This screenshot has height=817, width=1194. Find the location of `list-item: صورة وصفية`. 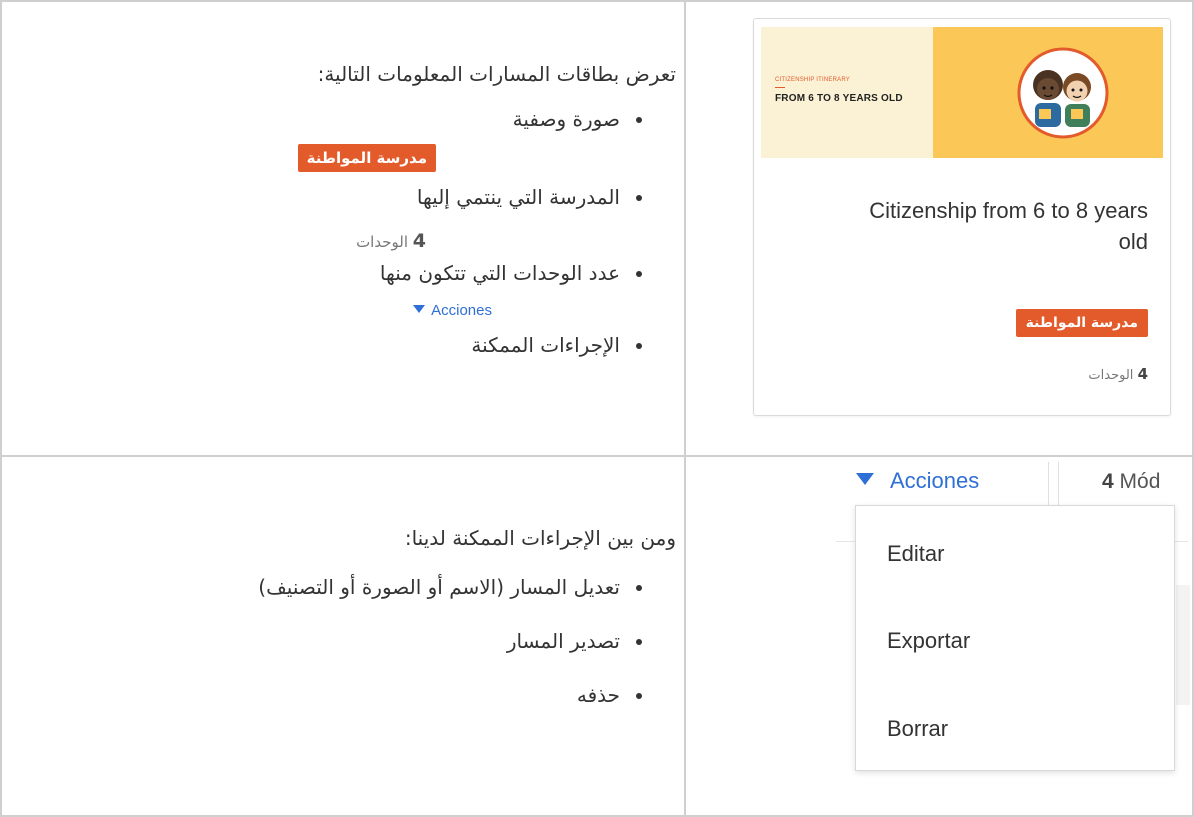

list-item: صورة وصفية is located at coordinates (356, 125).